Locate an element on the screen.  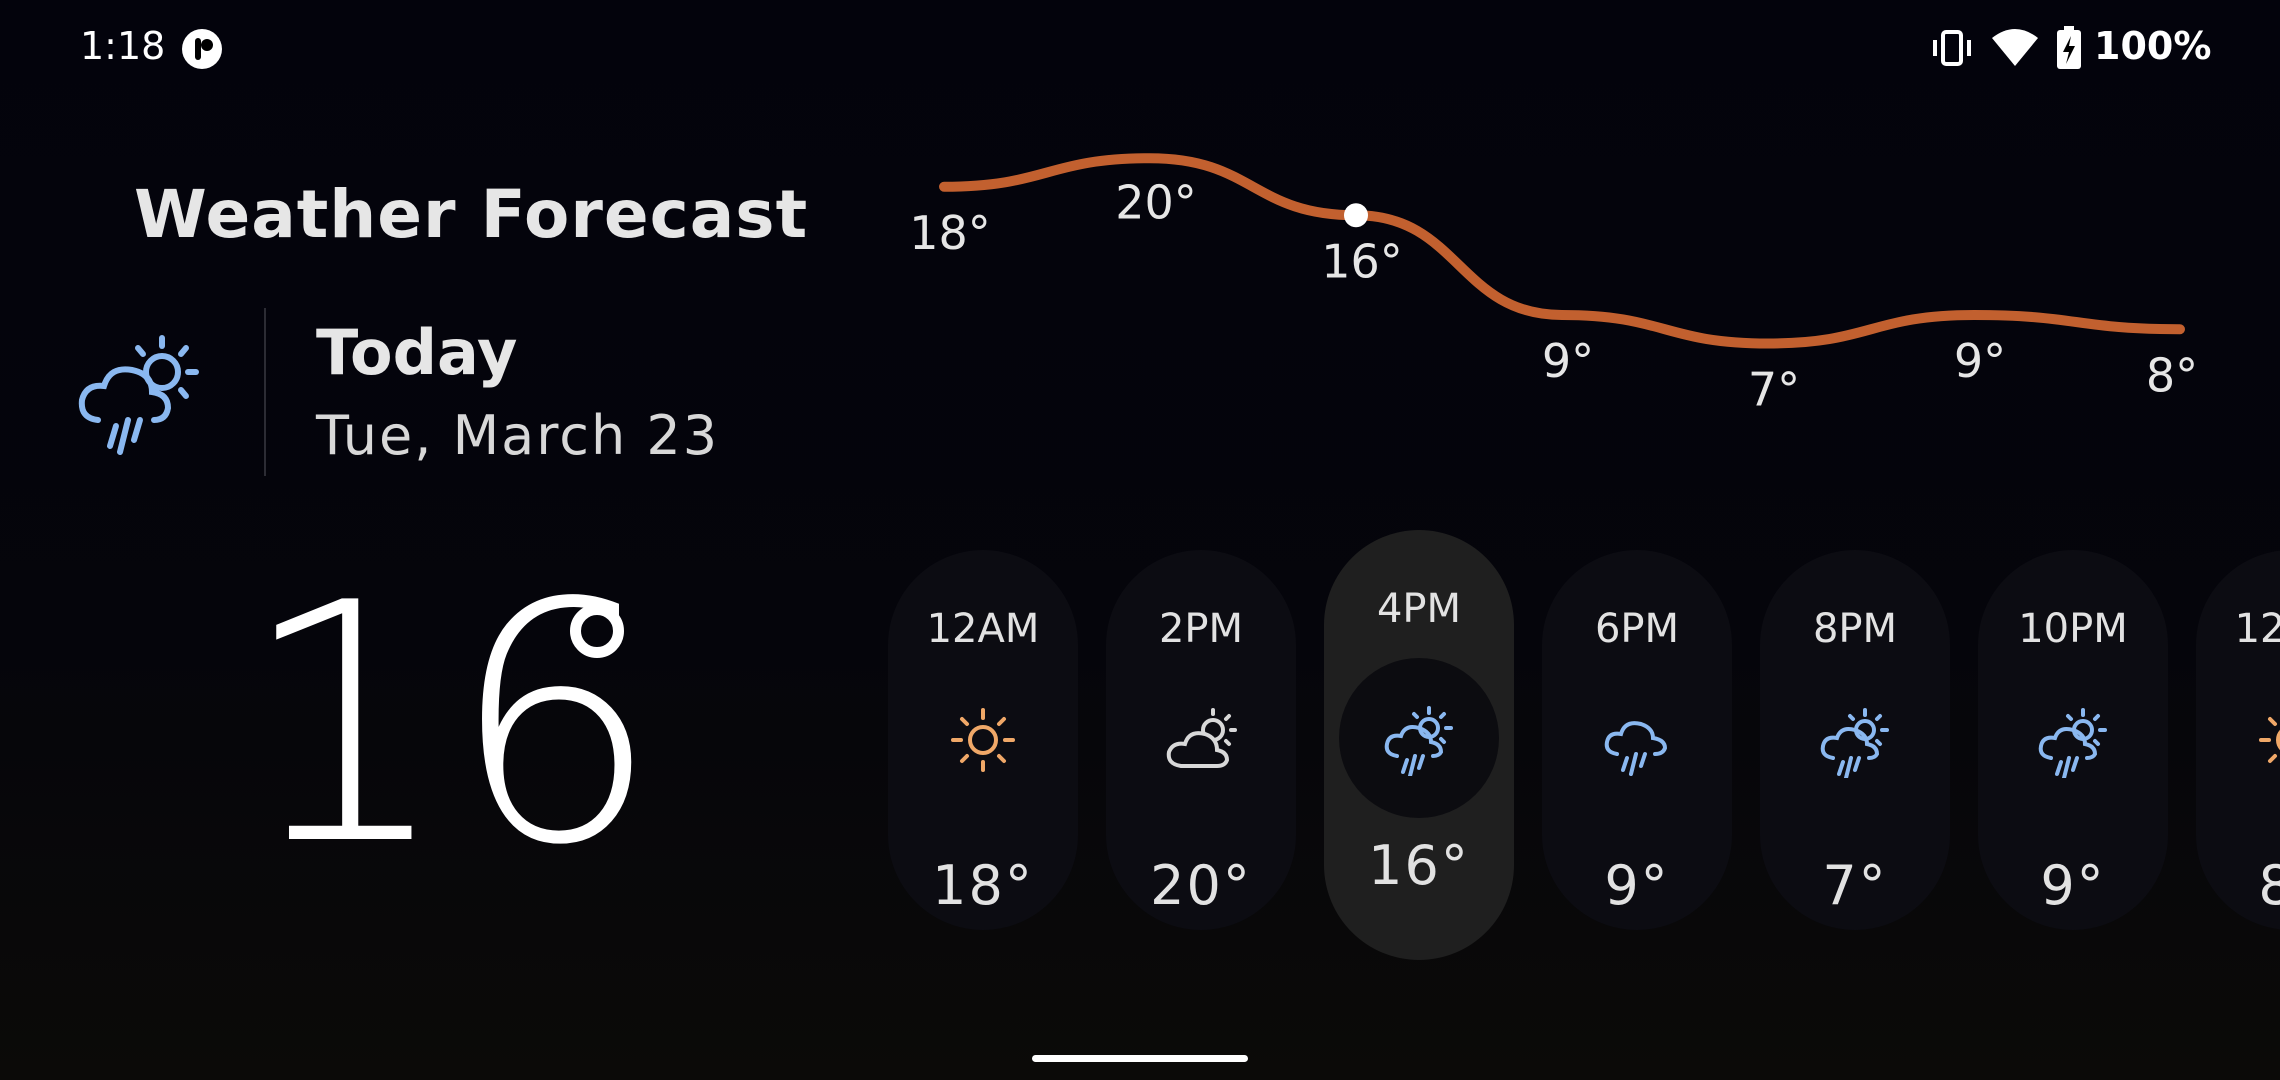
data-label-0: 18° is located at coordinates (950, 233).